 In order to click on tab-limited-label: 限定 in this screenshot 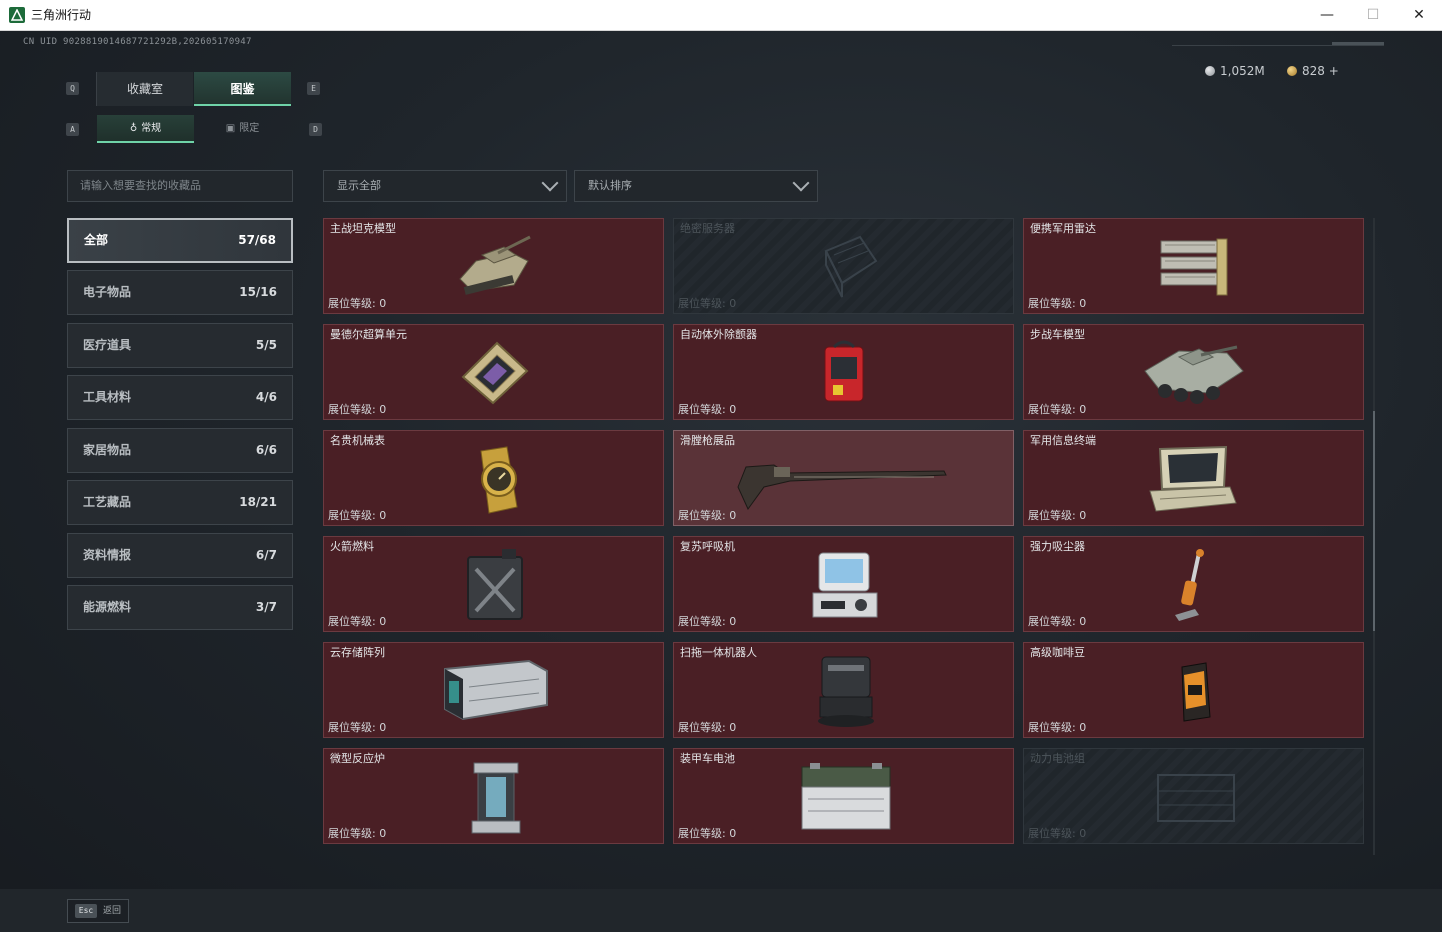, I will do `click(249, 128)`.